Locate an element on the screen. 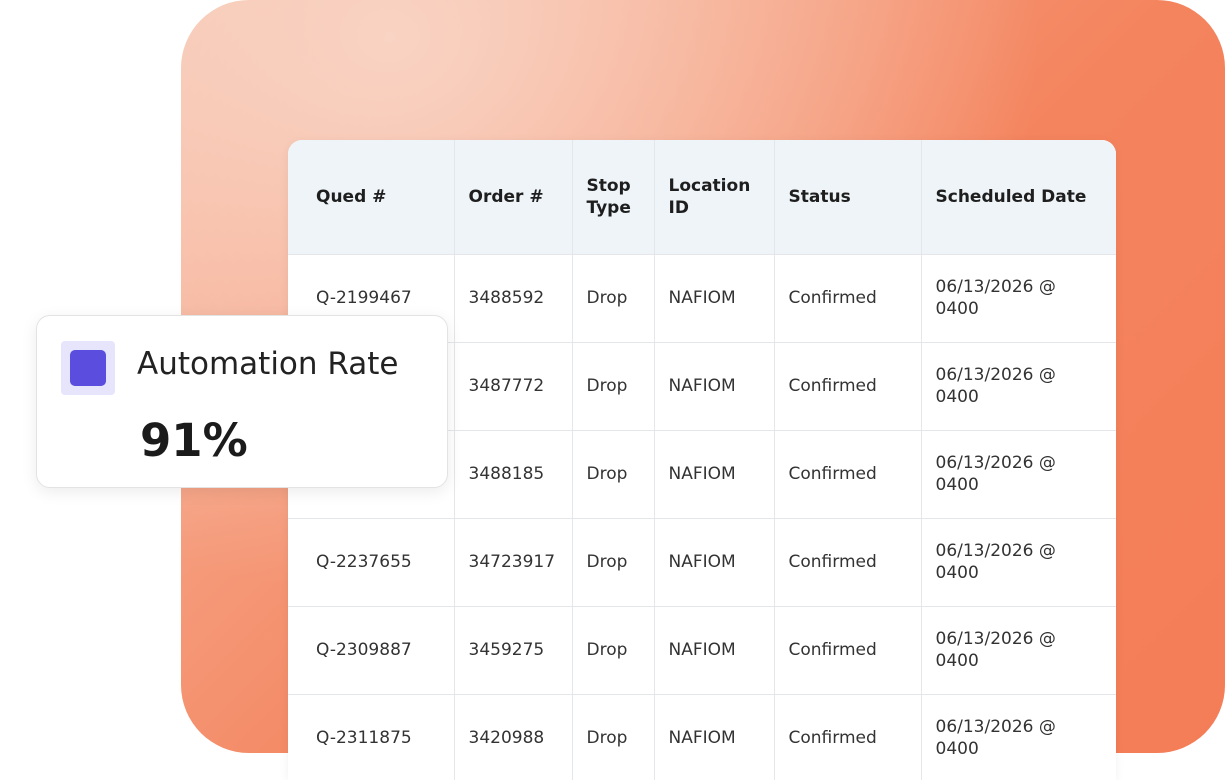 This screenshot has height=780, width=1225. column-header-order: Order # is located at coordinates (513, 197).